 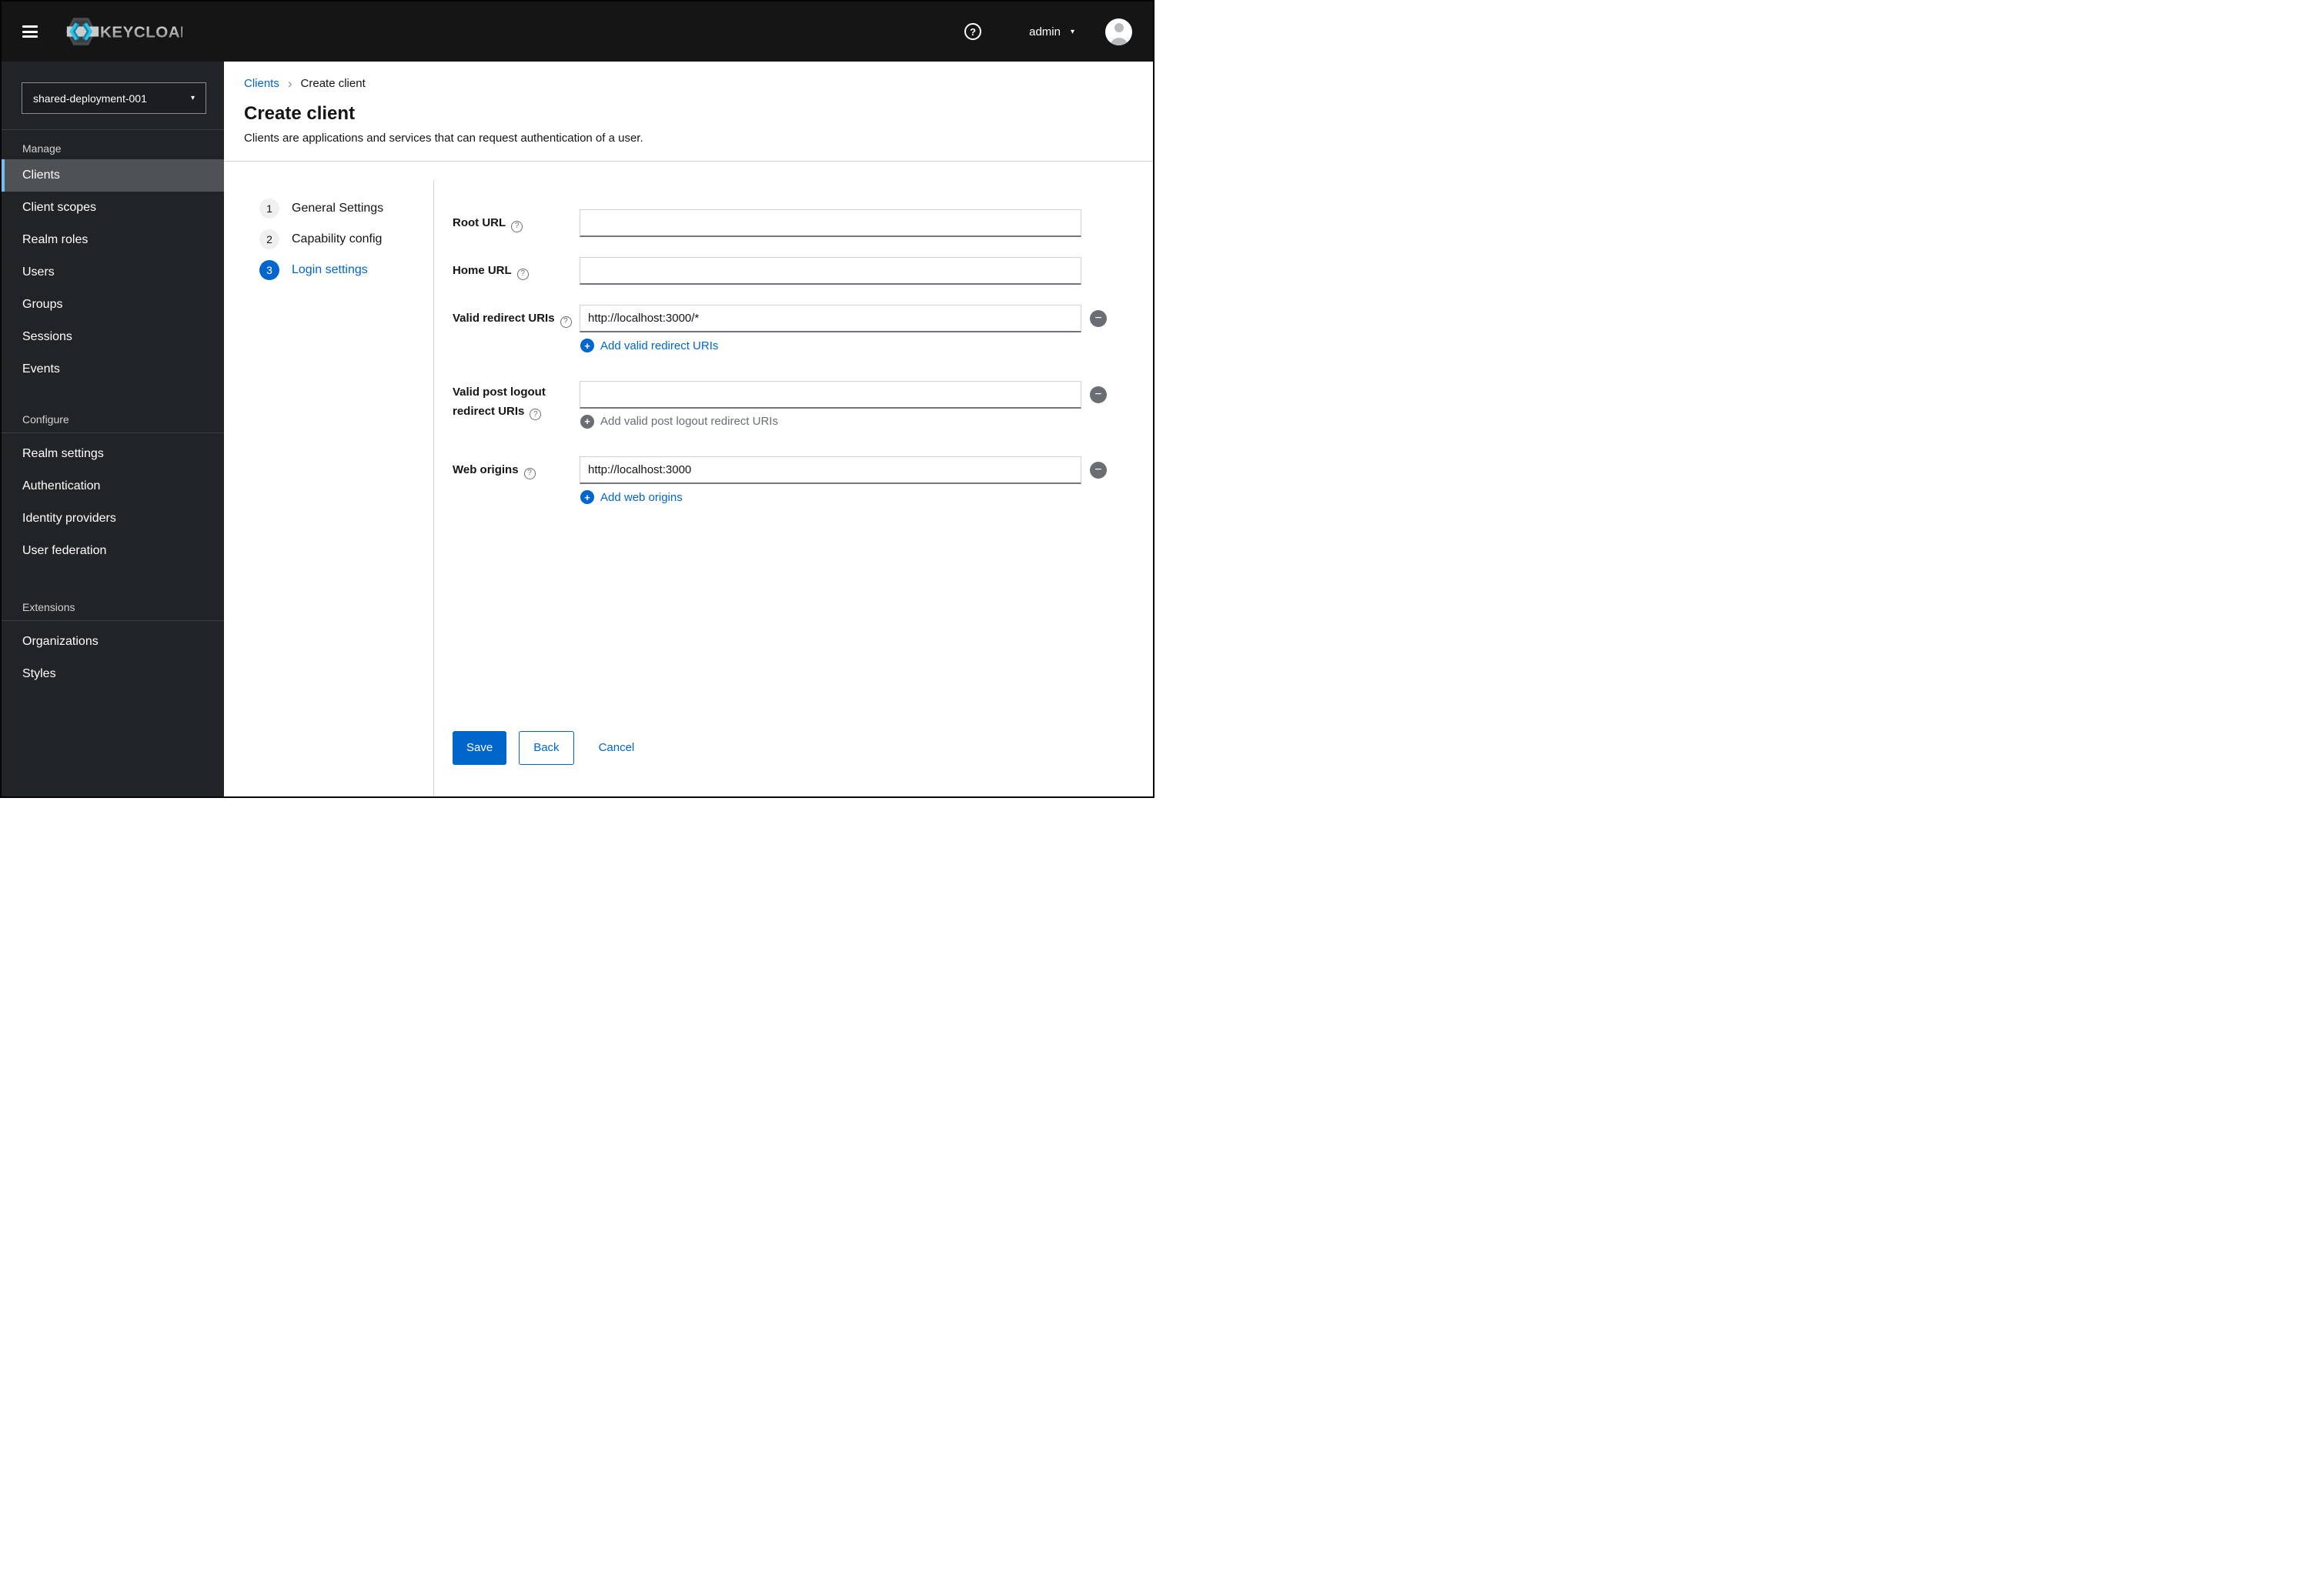 I want to click on nav-section-manage: Manage, so click(x=42, y=149).